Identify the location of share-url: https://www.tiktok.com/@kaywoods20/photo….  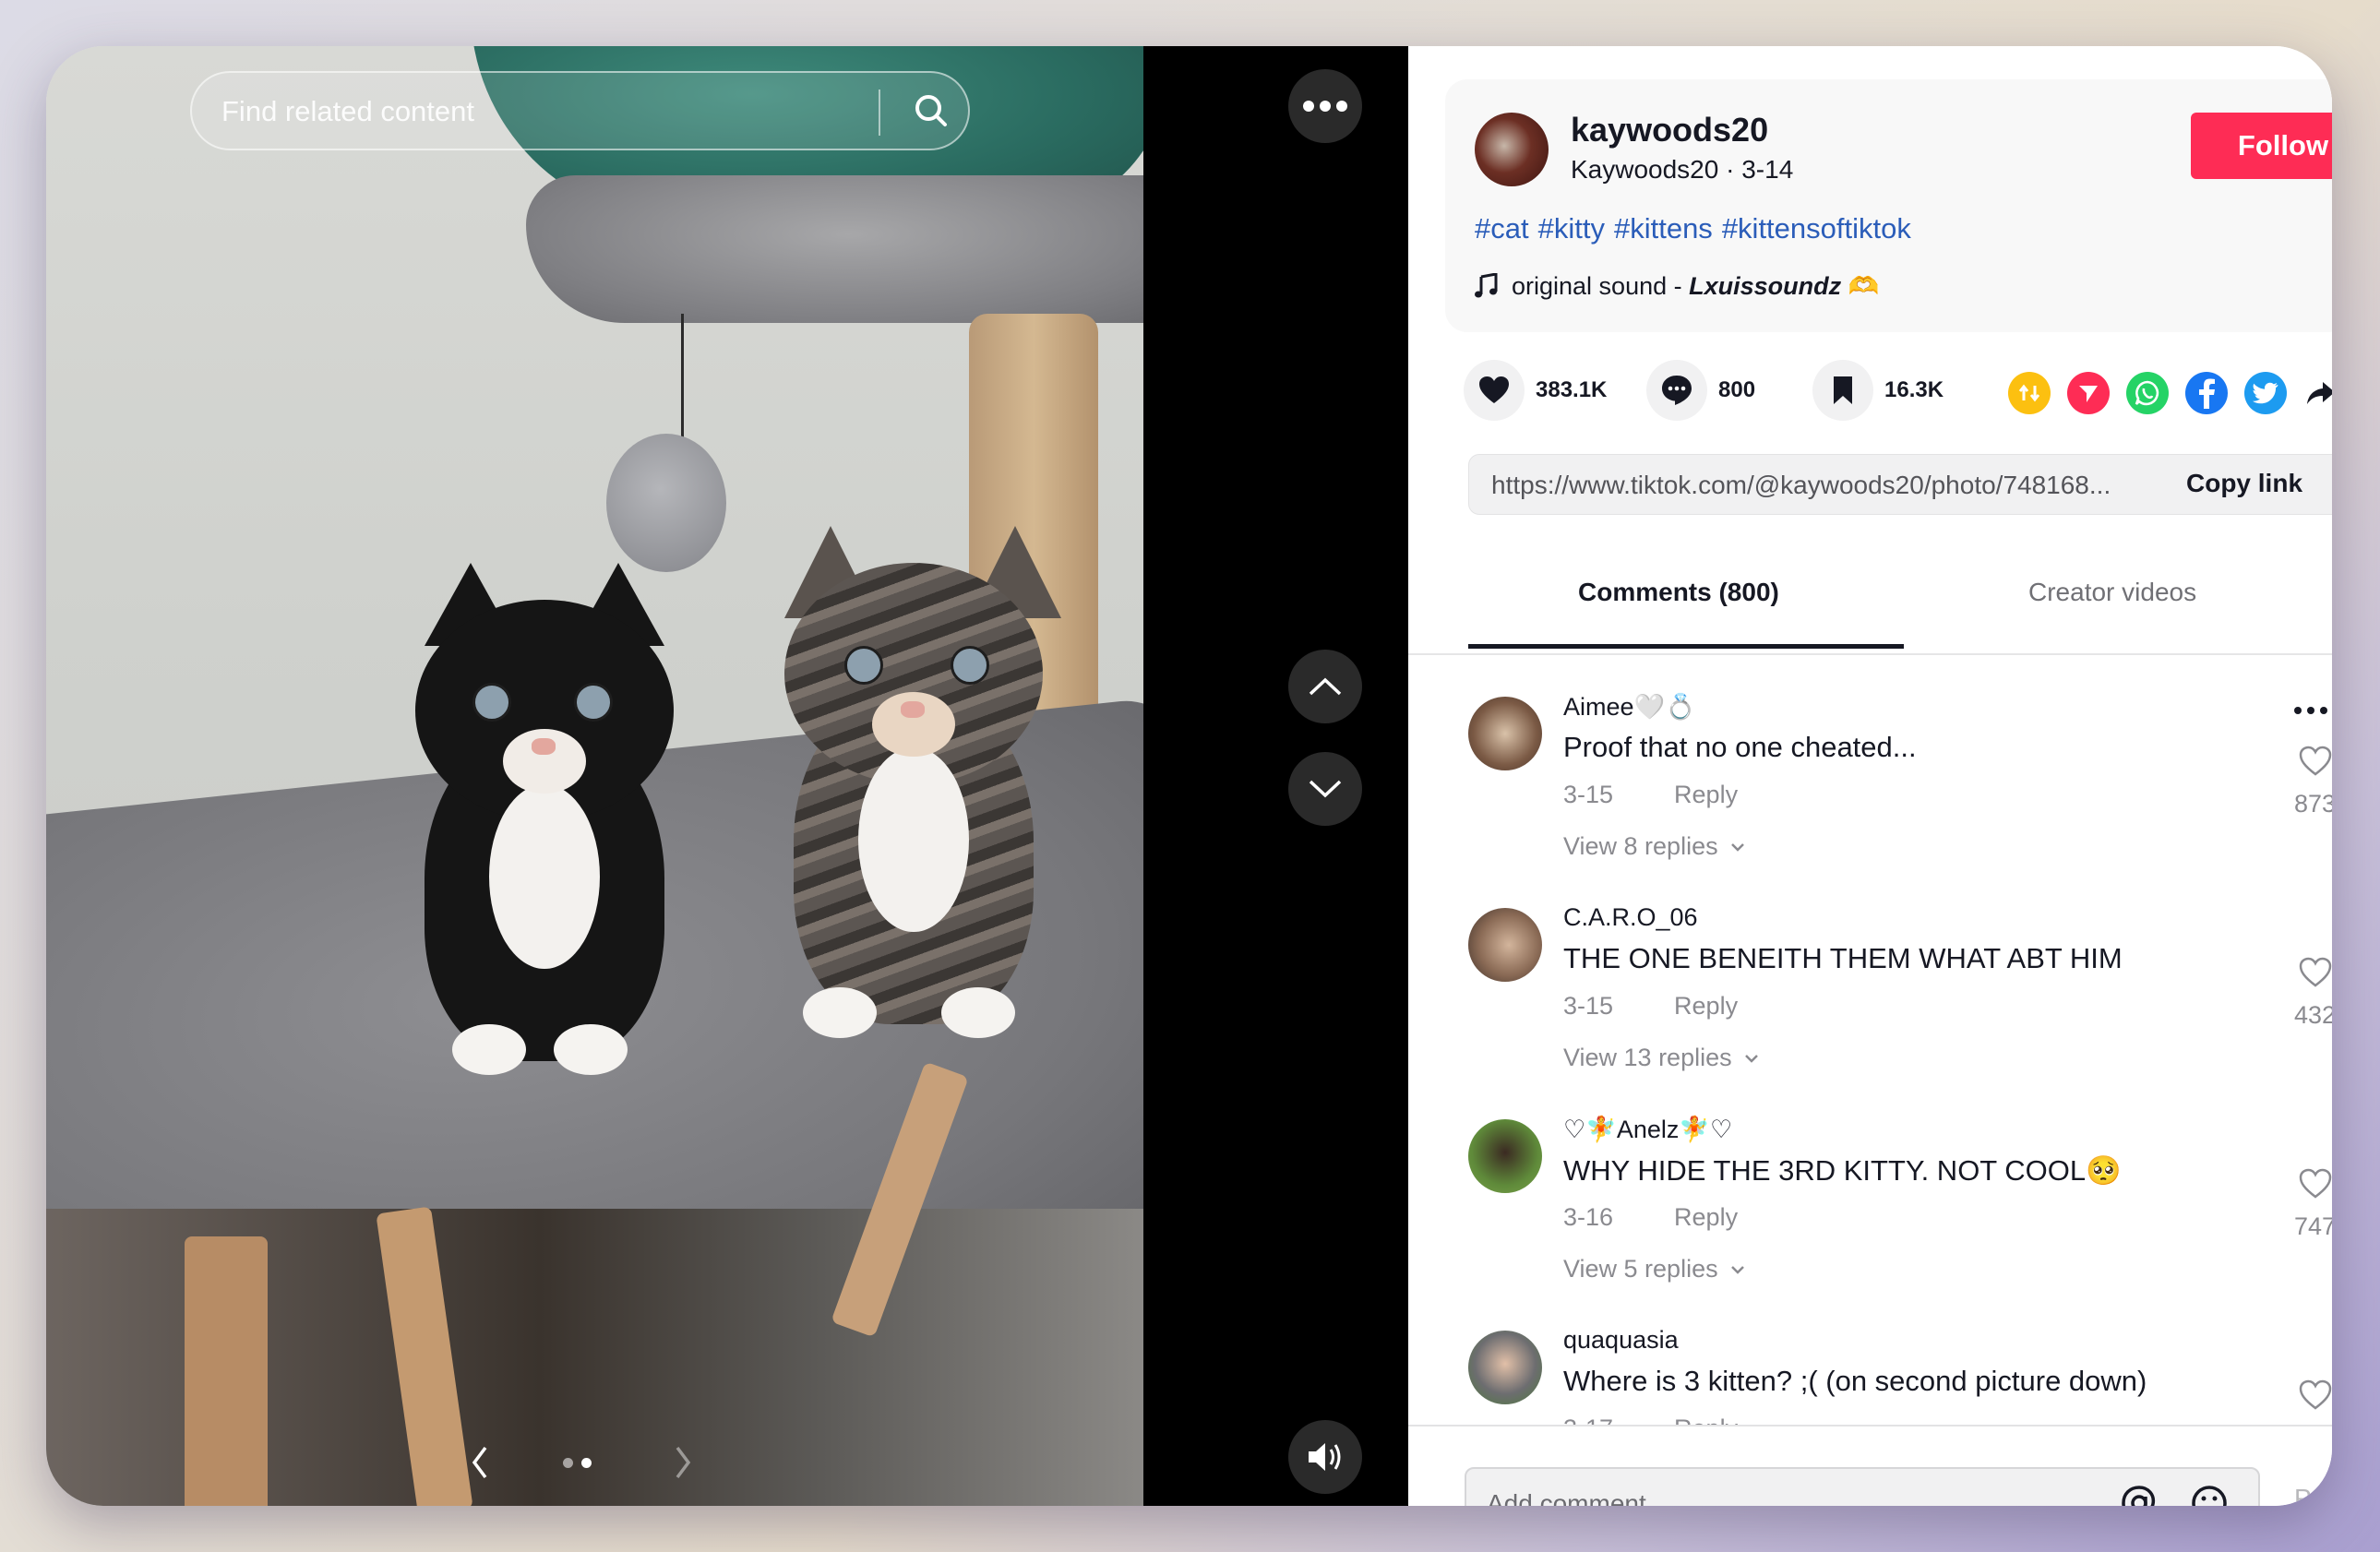
(1801, 485).